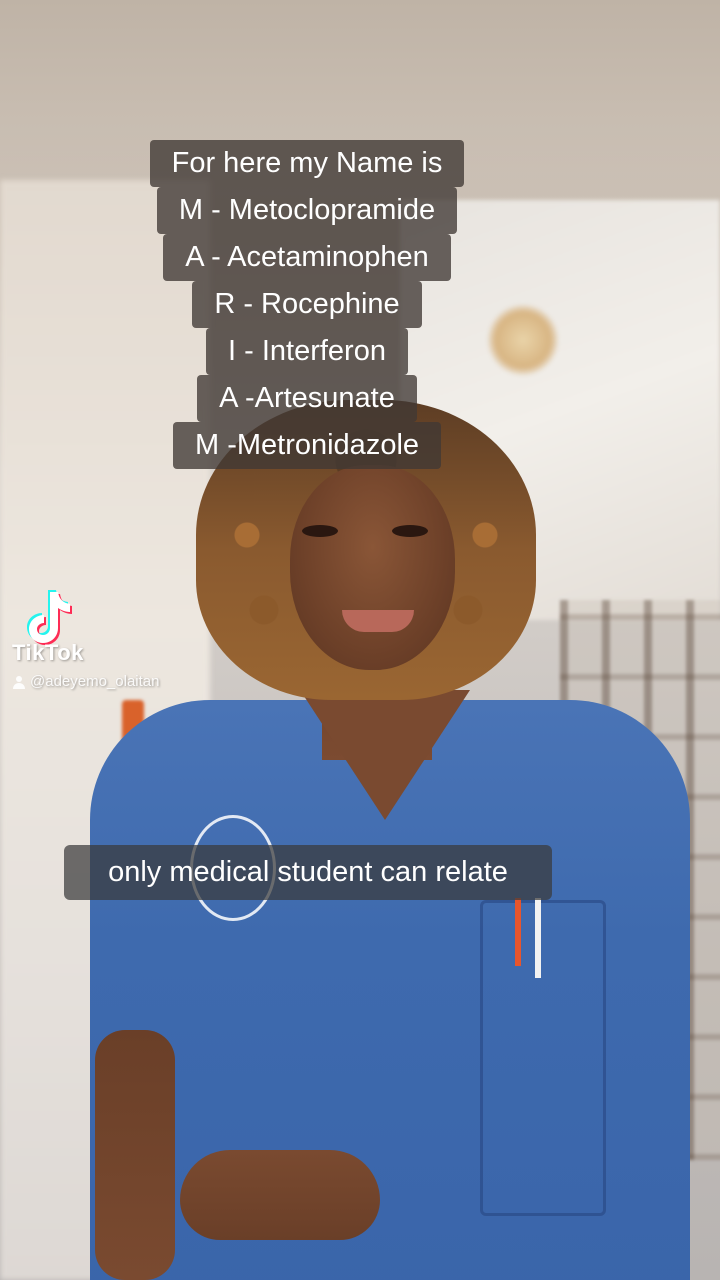 Image resolution: width=720 pixels, height=1280 pixels. What do you see at coordinates (385, 755) in the screenshot?
I see `scrubs-vneck` at bounding box center [385, 755].